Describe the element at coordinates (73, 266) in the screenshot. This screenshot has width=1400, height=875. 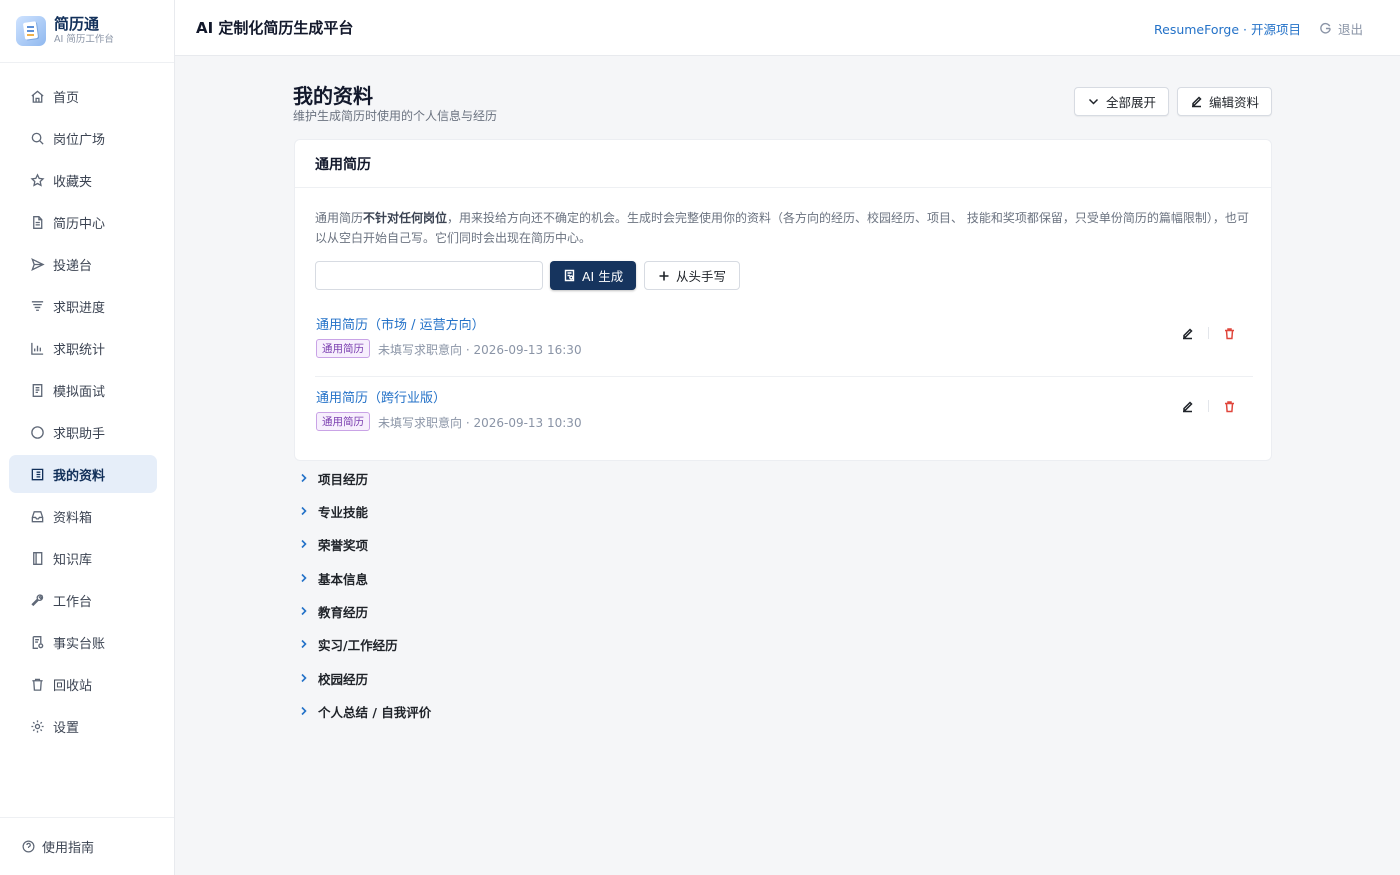
I see `sidebar-item-label: 投递台` at that location.